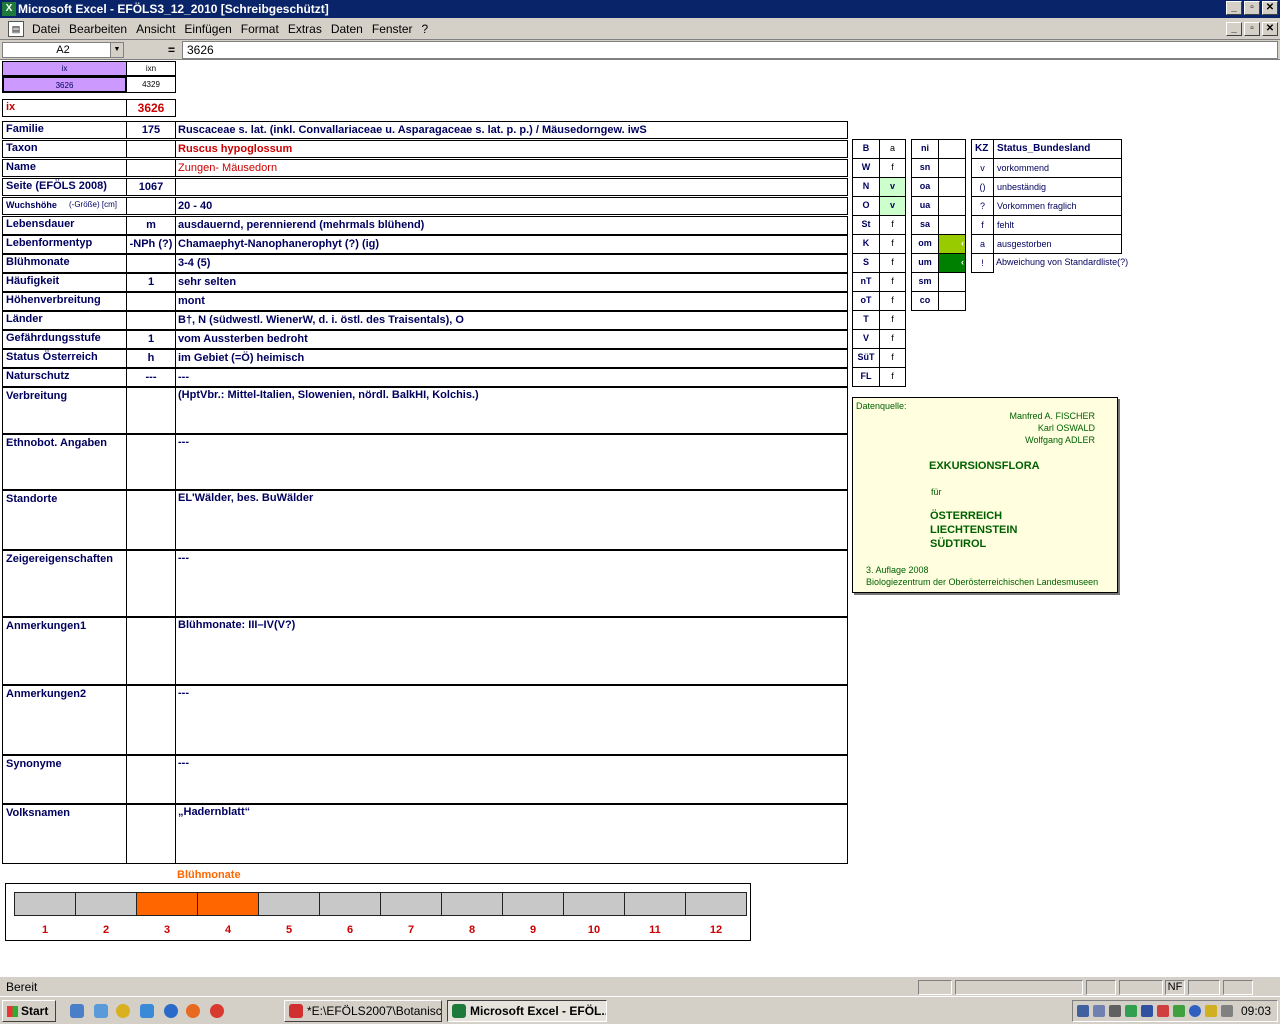 The height and width of the screenshot is (1024, 1280). Describe the element at coordinates (511, 301) in the screenshot. I see `row-text: mont` at that location.